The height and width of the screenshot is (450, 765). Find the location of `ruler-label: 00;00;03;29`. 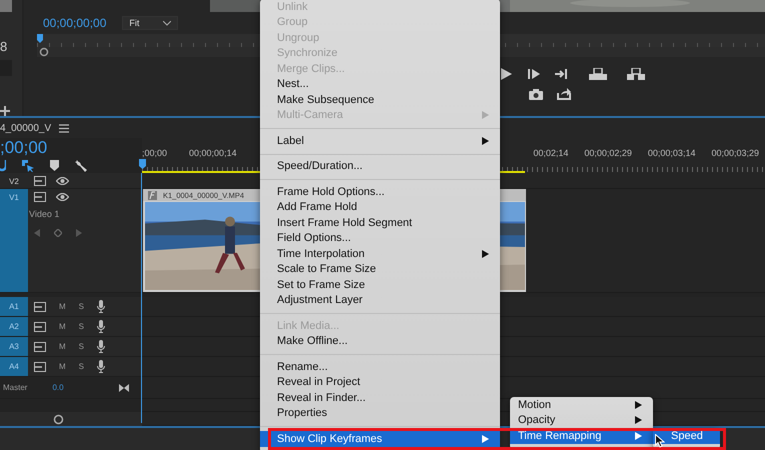

ruler-label: 00;00;03;29 is located at coordinates (735, 153).